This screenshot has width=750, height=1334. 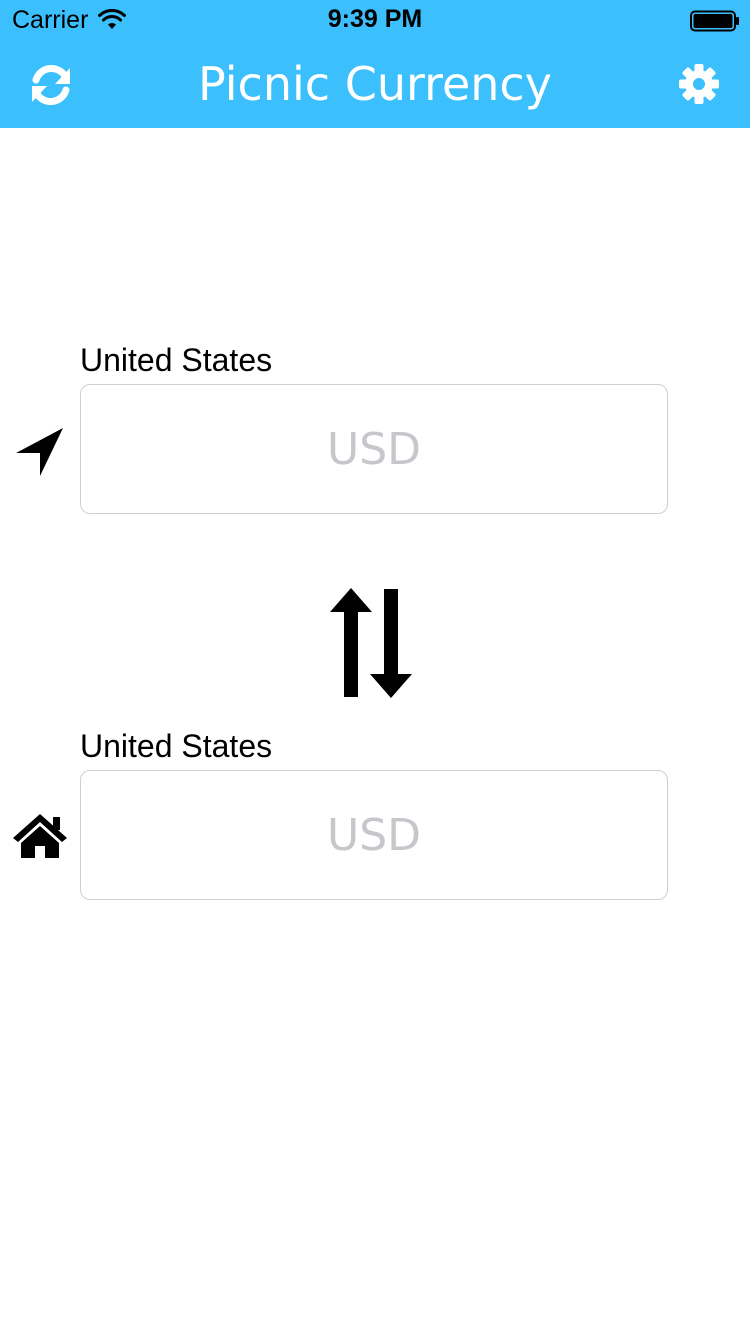 I want to click on app-title: Picnic Currency, so click(x=375, y=84).